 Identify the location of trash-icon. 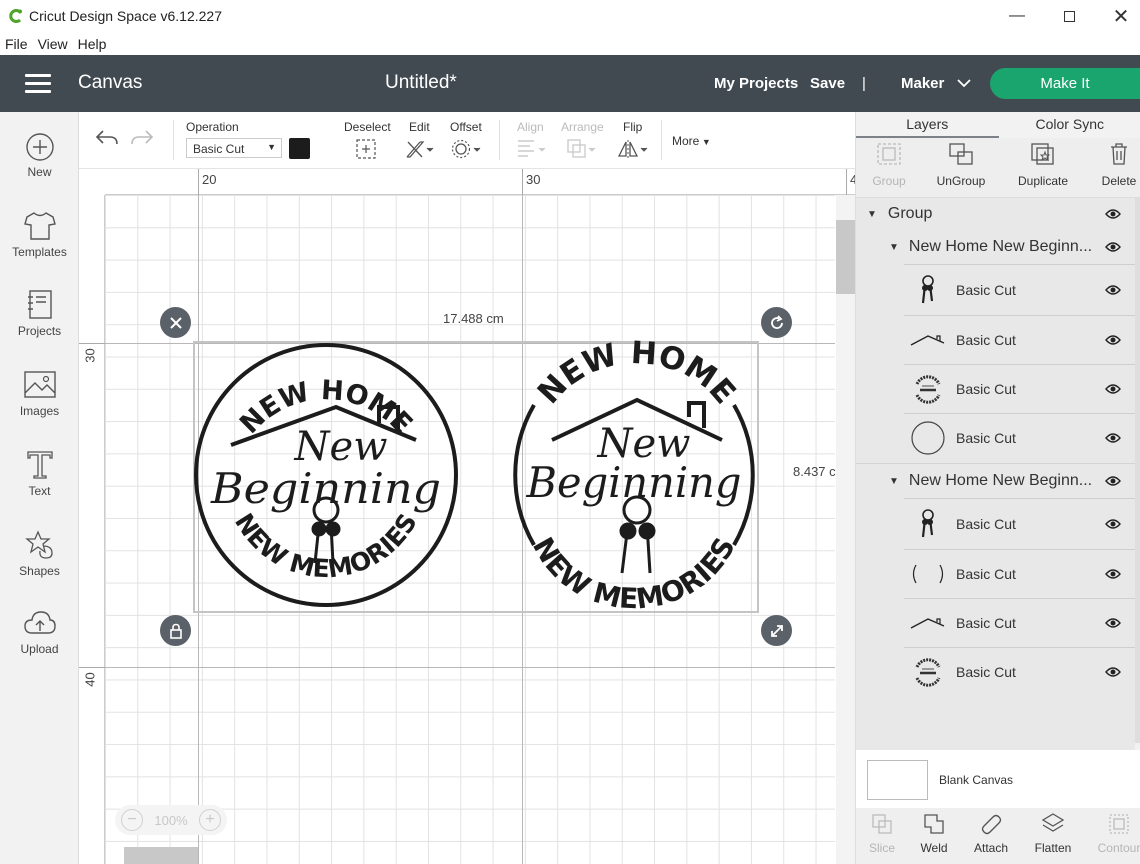
(1119, 154).